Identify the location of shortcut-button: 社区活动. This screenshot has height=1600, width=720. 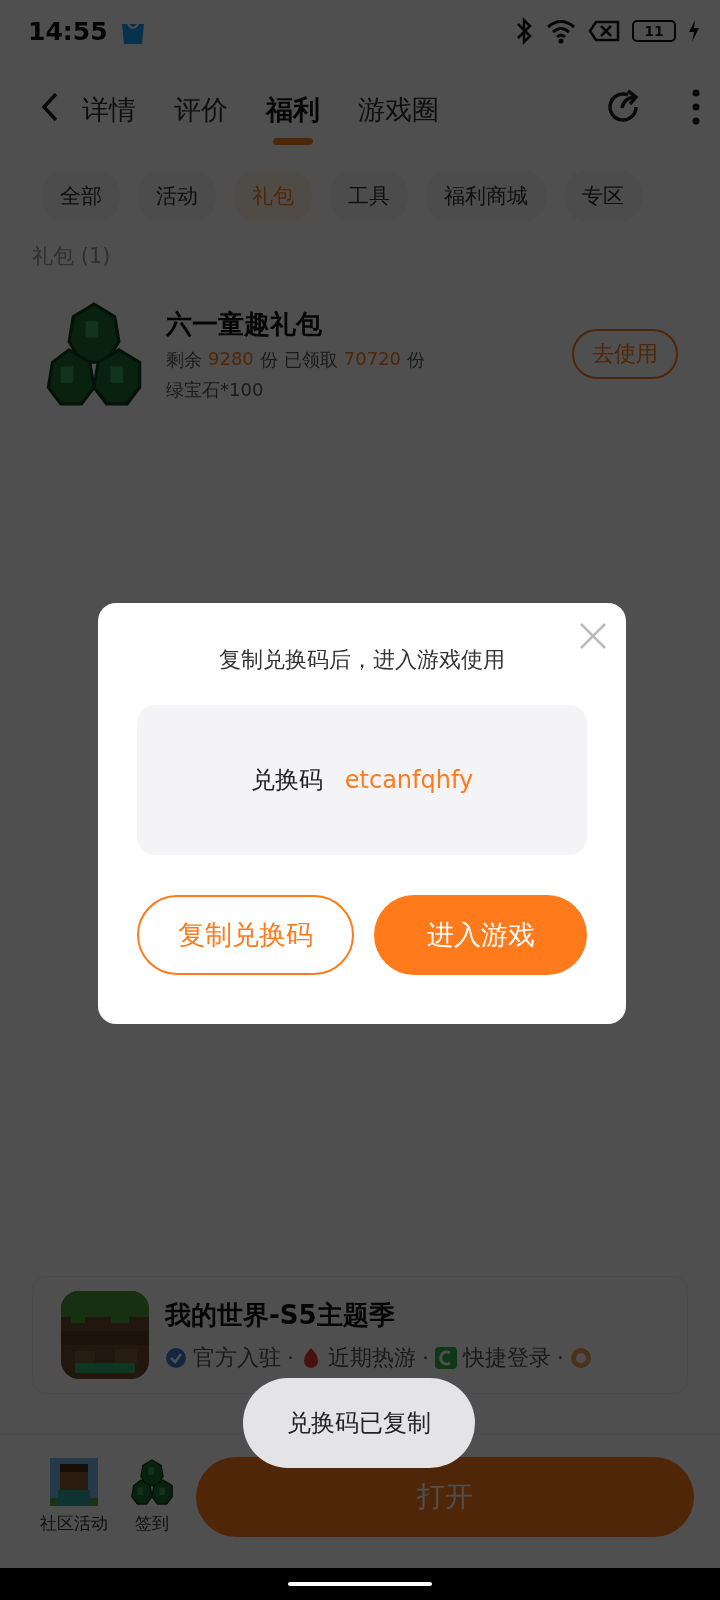
(74, 1496).